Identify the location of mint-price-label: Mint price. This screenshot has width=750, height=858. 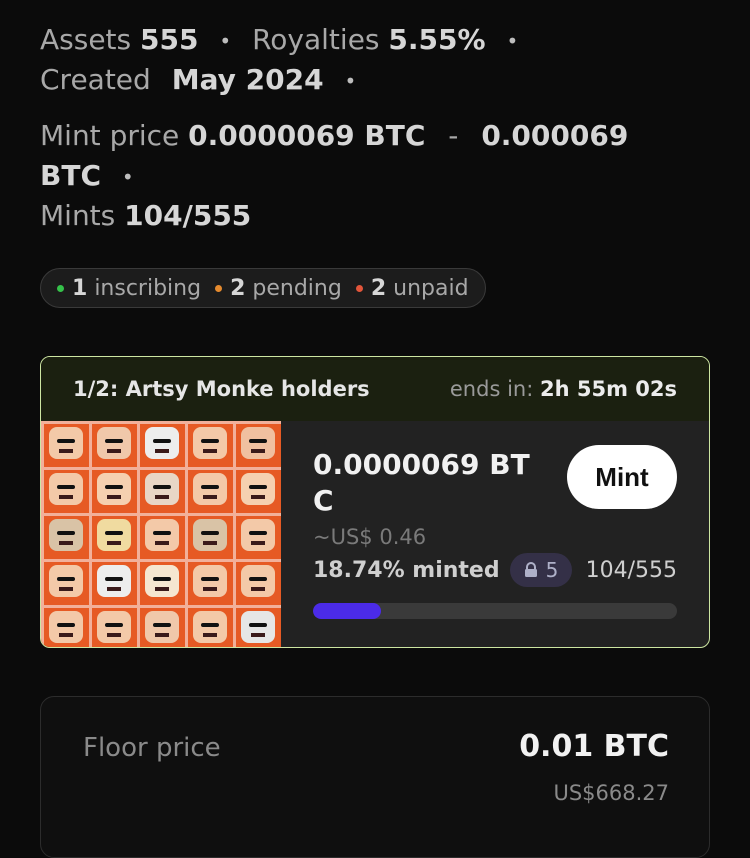
(110, 135).